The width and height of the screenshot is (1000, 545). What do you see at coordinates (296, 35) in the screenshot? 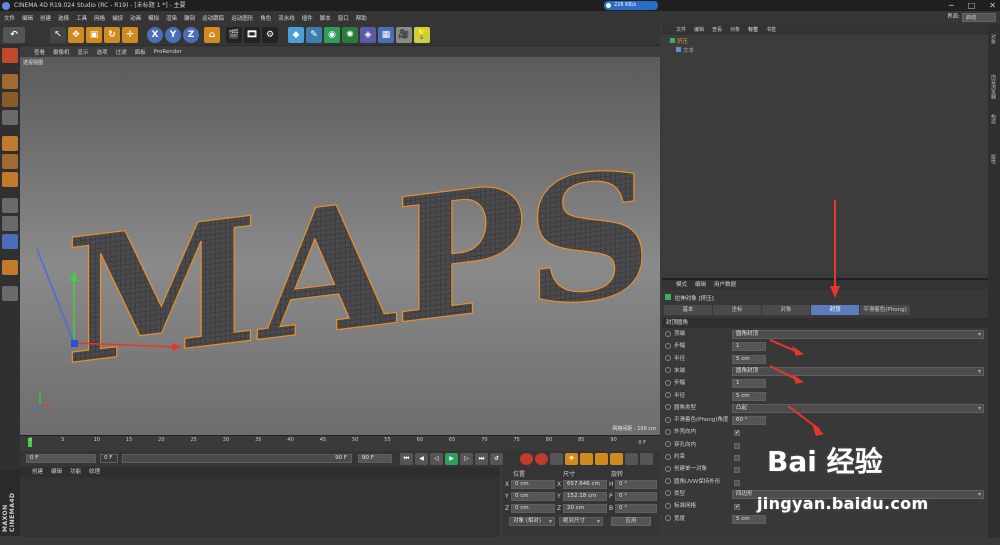
I see `cube-icon: ◆` at bounding box center [296, 35].